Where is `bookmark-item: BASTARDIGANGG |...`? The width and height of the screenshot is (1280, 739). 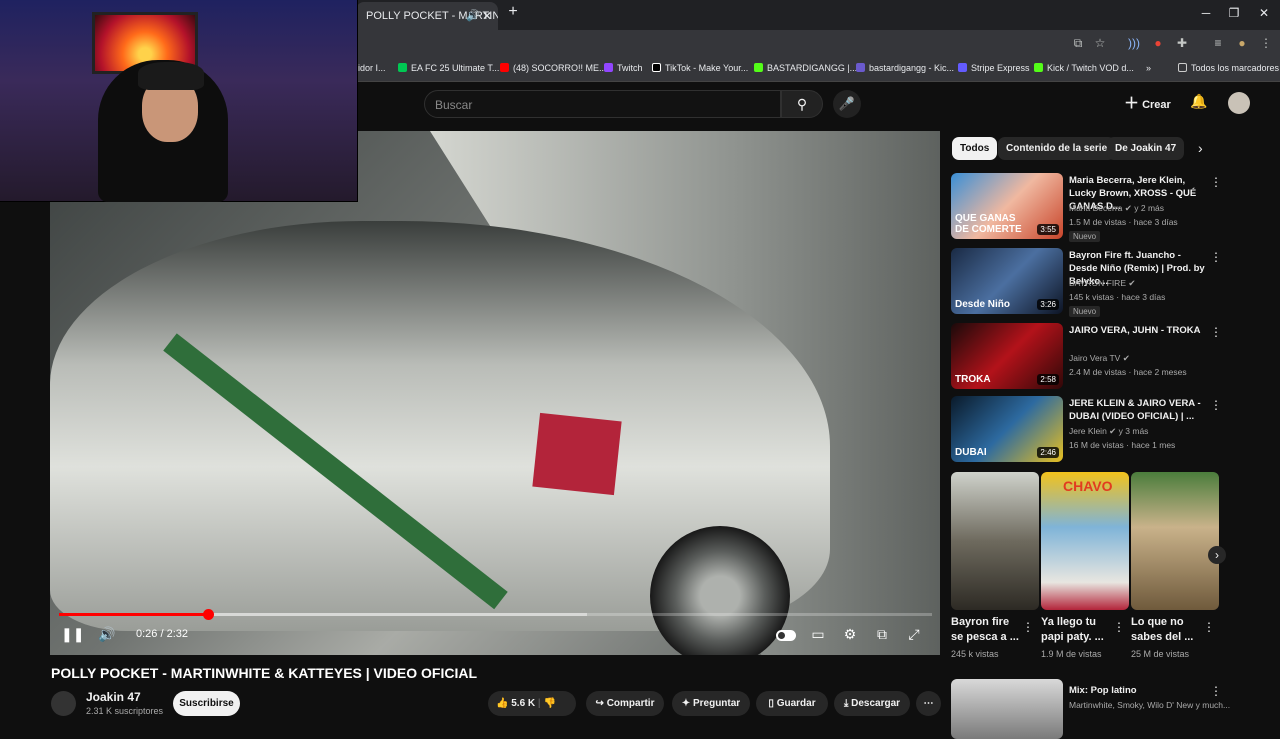
bookmark-item: BASTARDIGANGG |... is located at coordinates (805, 68).